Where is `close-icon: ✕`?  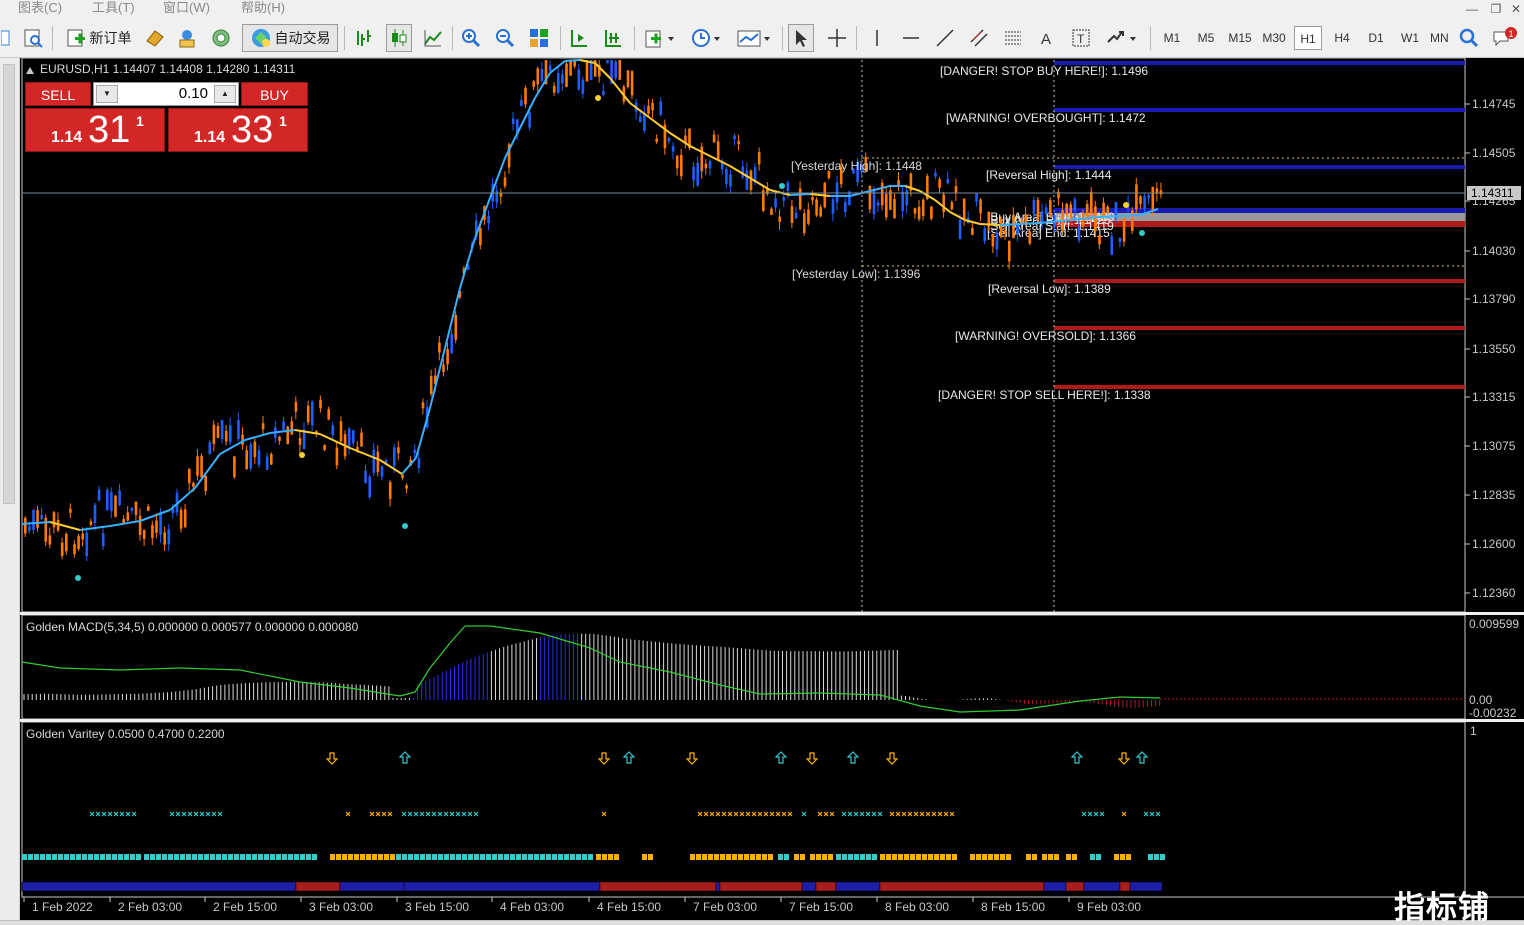 close-icon: ✕ is located at coordinates (1514, 9).